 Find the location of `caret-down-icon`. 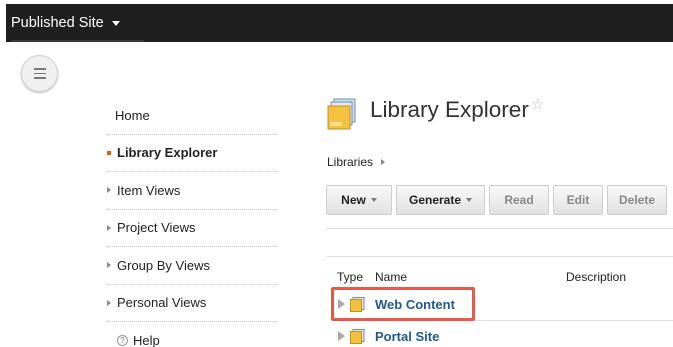

caret-down-icon is located at coordinates (115, 23).